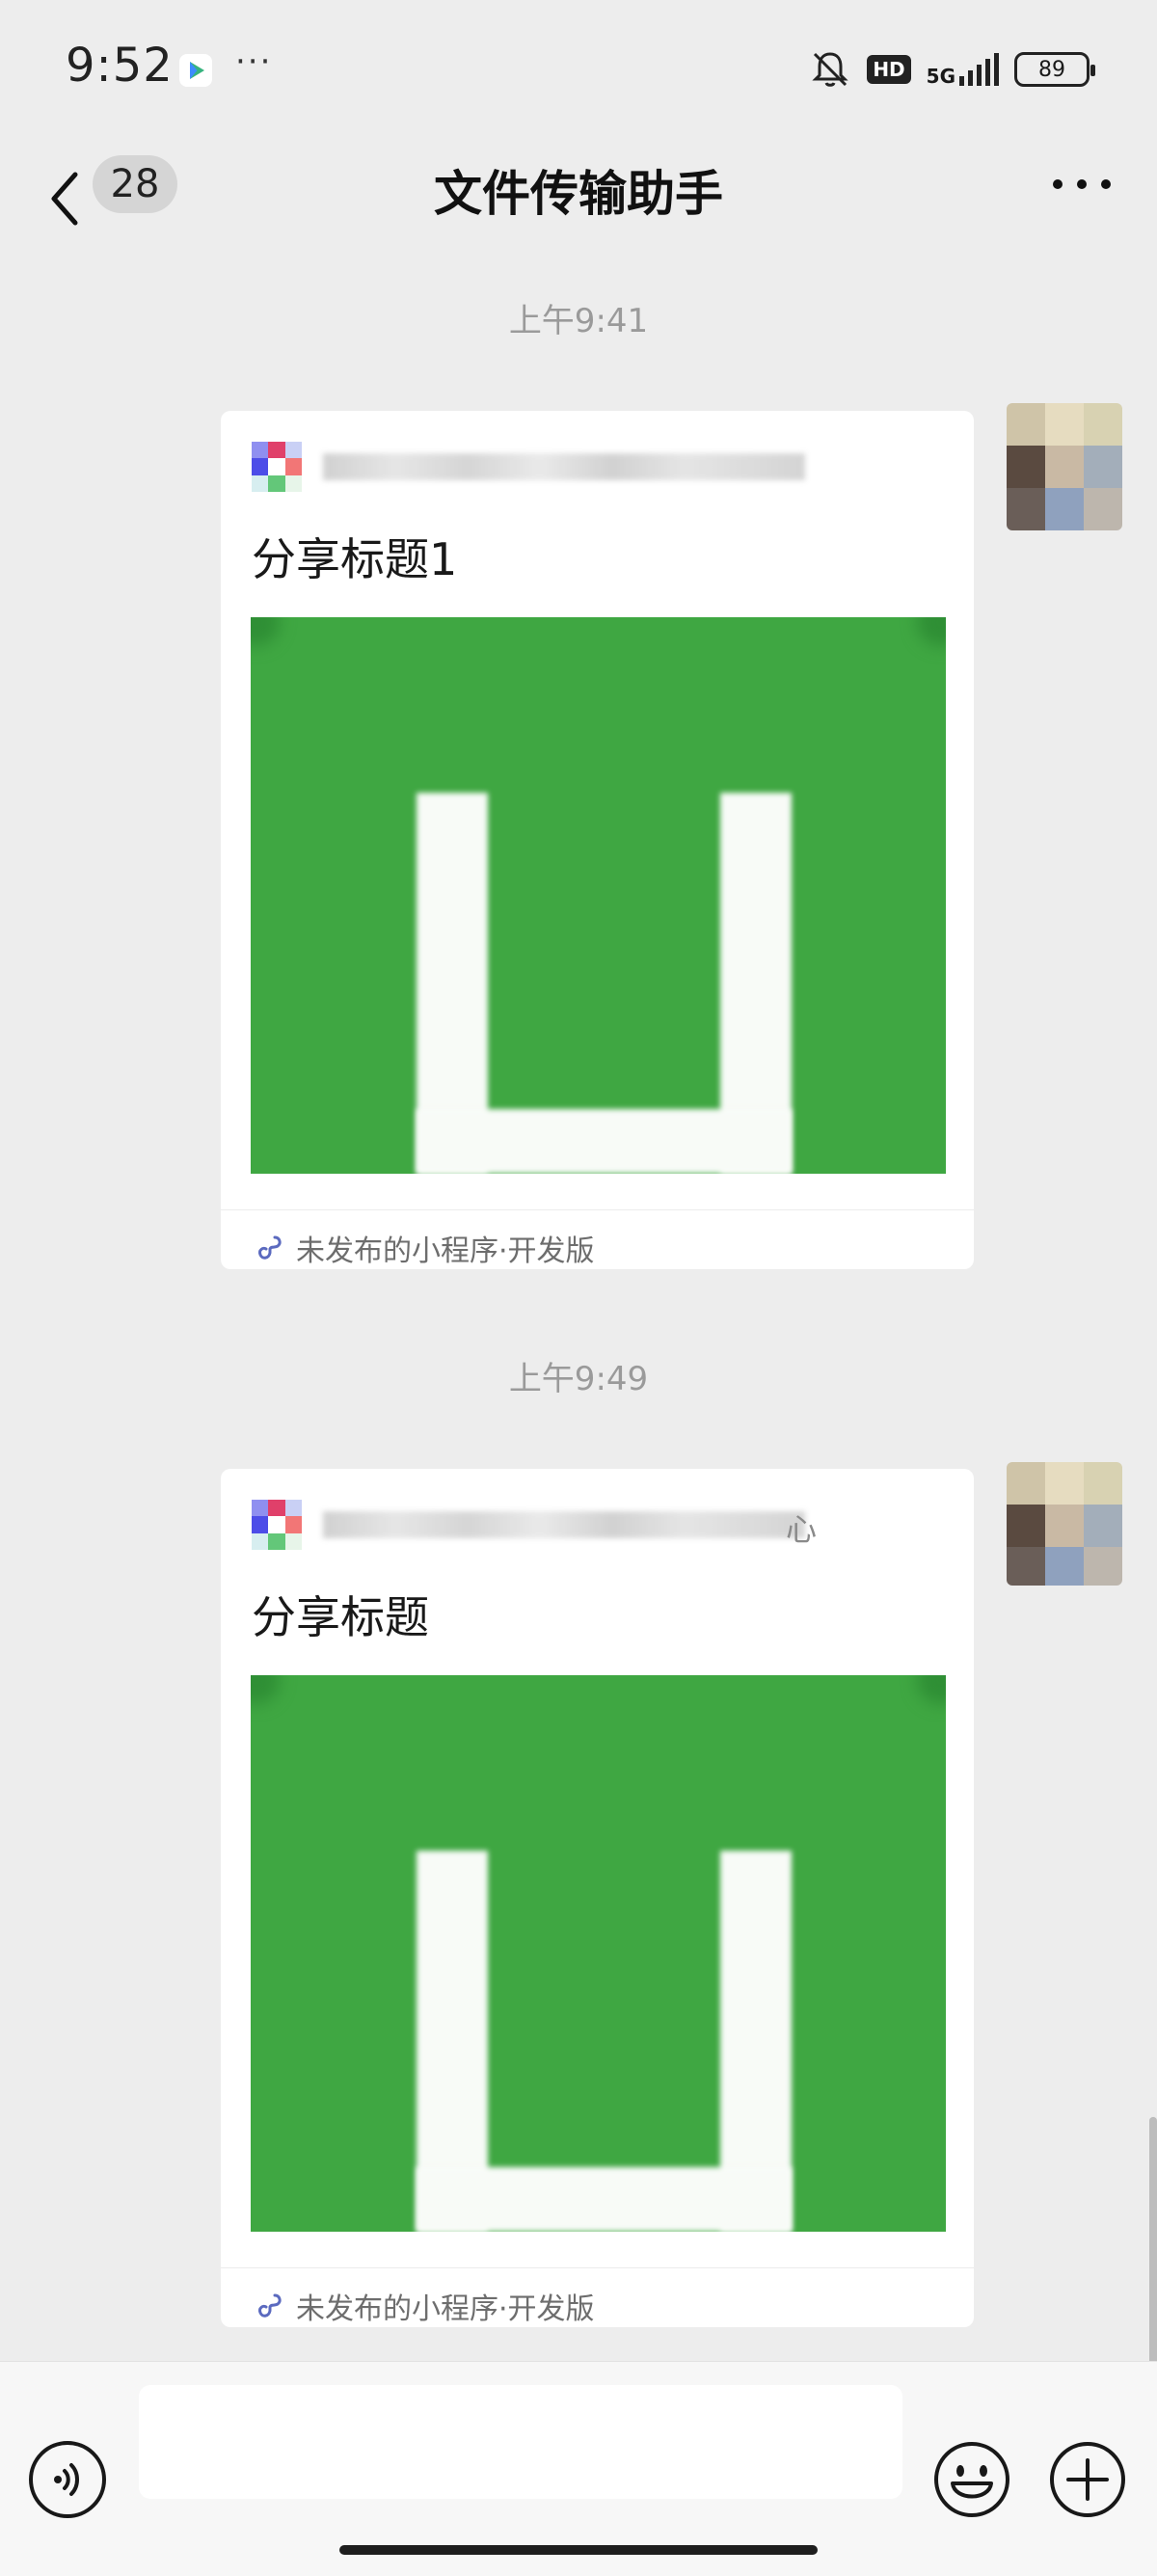 The width and height of the screenshot is (1157, 2576). I want to click on card-title: 分享标题, so click(340, 1617).